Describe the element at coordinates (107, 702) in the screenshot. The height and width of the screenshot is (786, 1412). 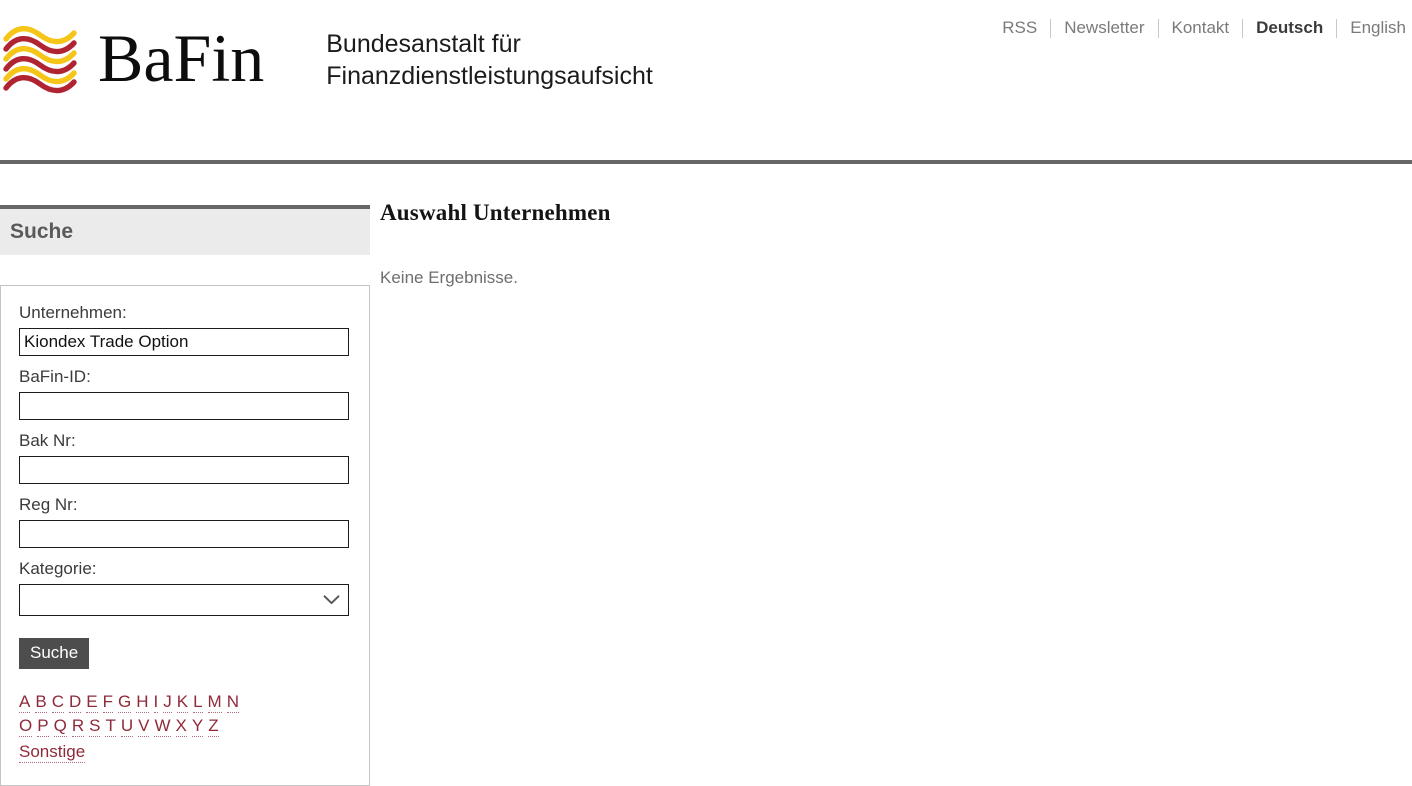
I see `alpha-link-f: F` at that location.